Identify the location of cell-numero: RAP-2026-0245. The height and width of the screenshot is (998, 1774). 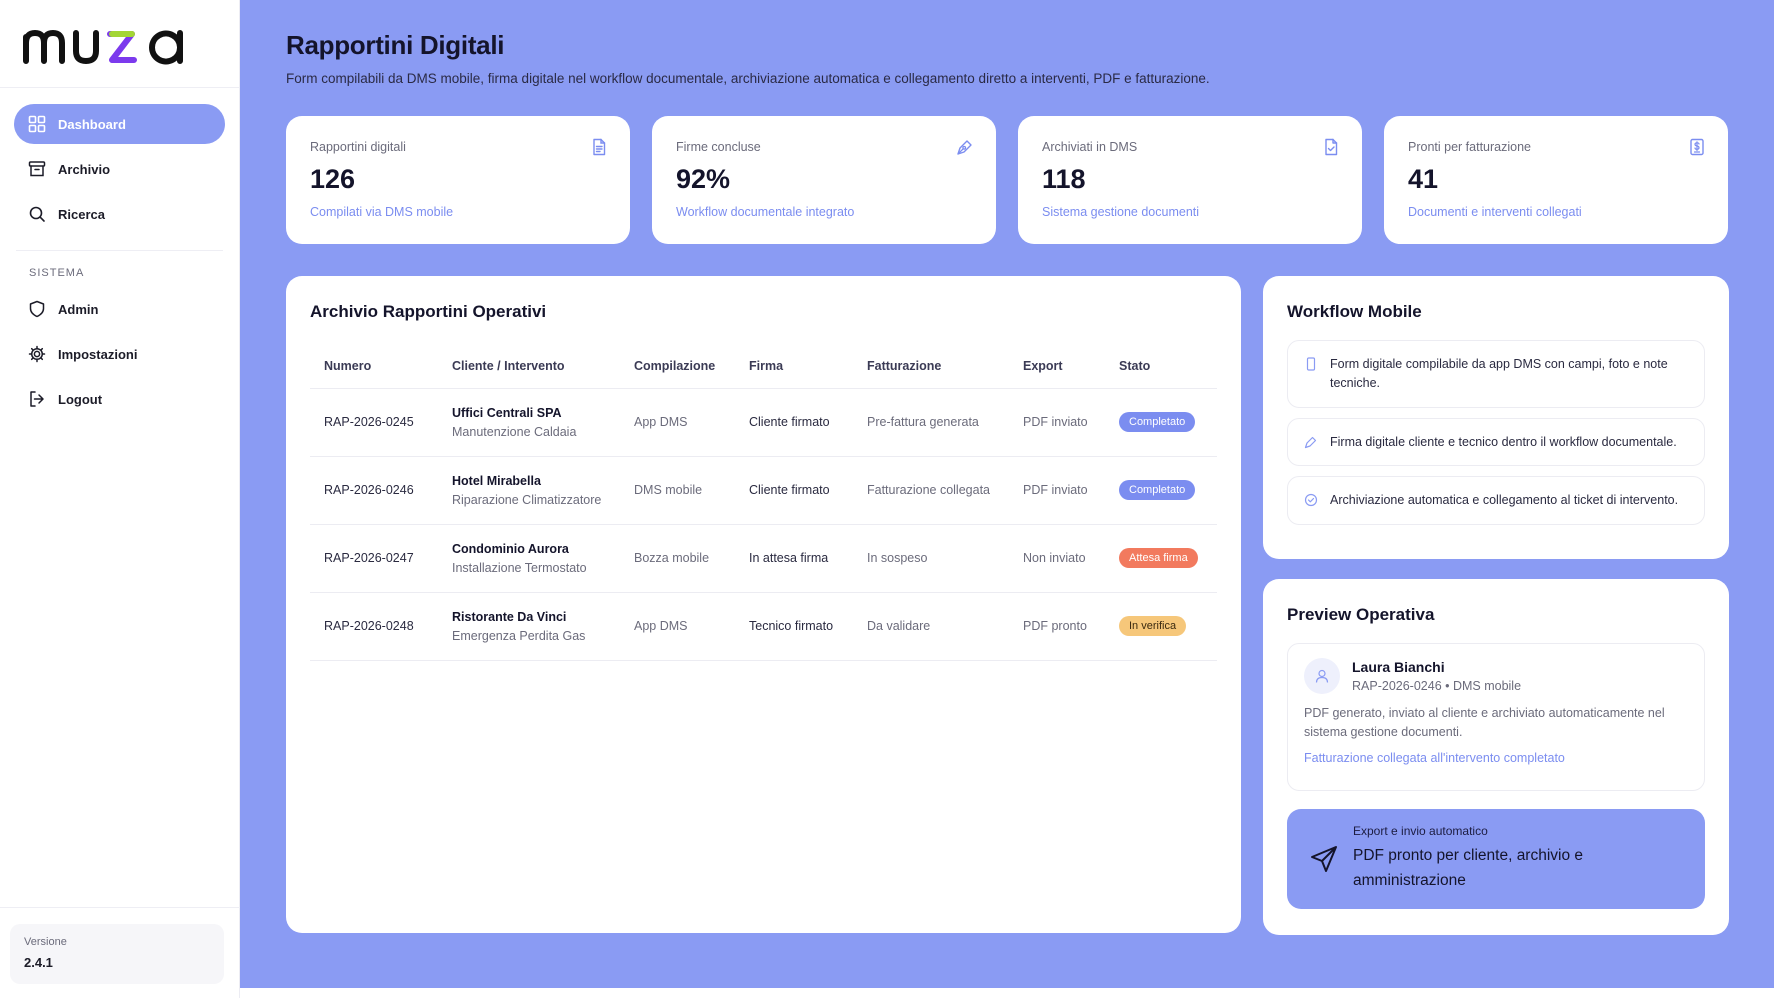
(374, 422).